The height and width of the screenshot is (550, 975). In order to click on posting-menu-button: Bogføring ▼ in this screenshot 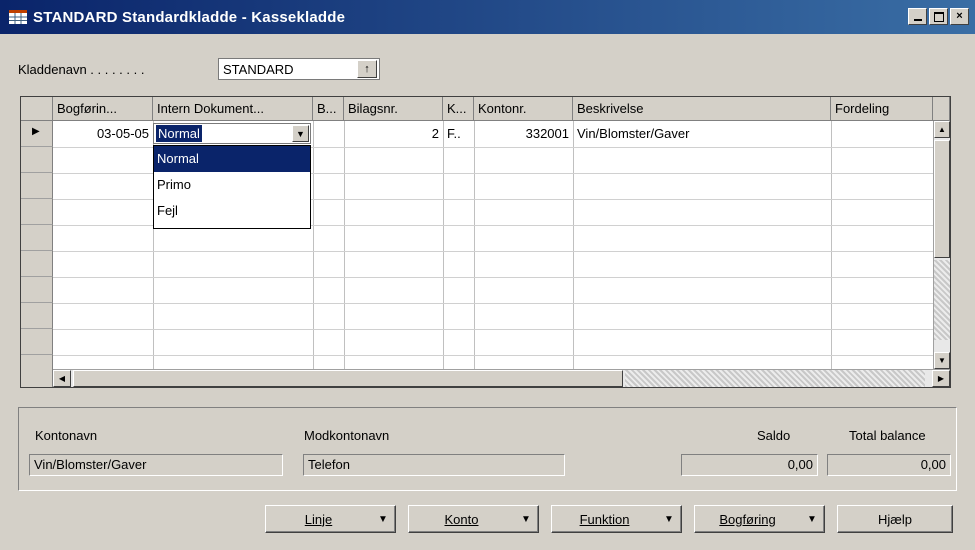, I will do `click(759, 519)`.